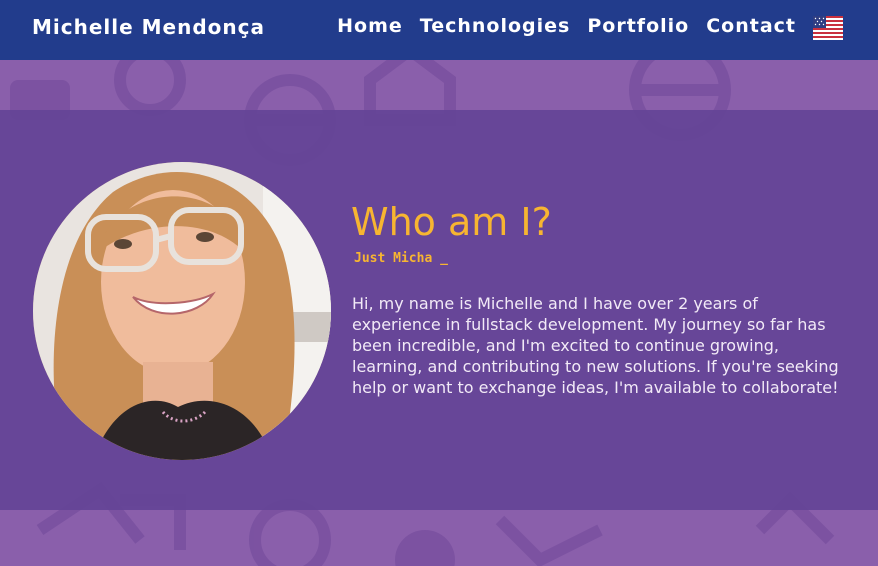 This screenshot has width=878, height=566. I want to click on nav-links: Home Technologies Portfolio Contact, so click(566, 26).